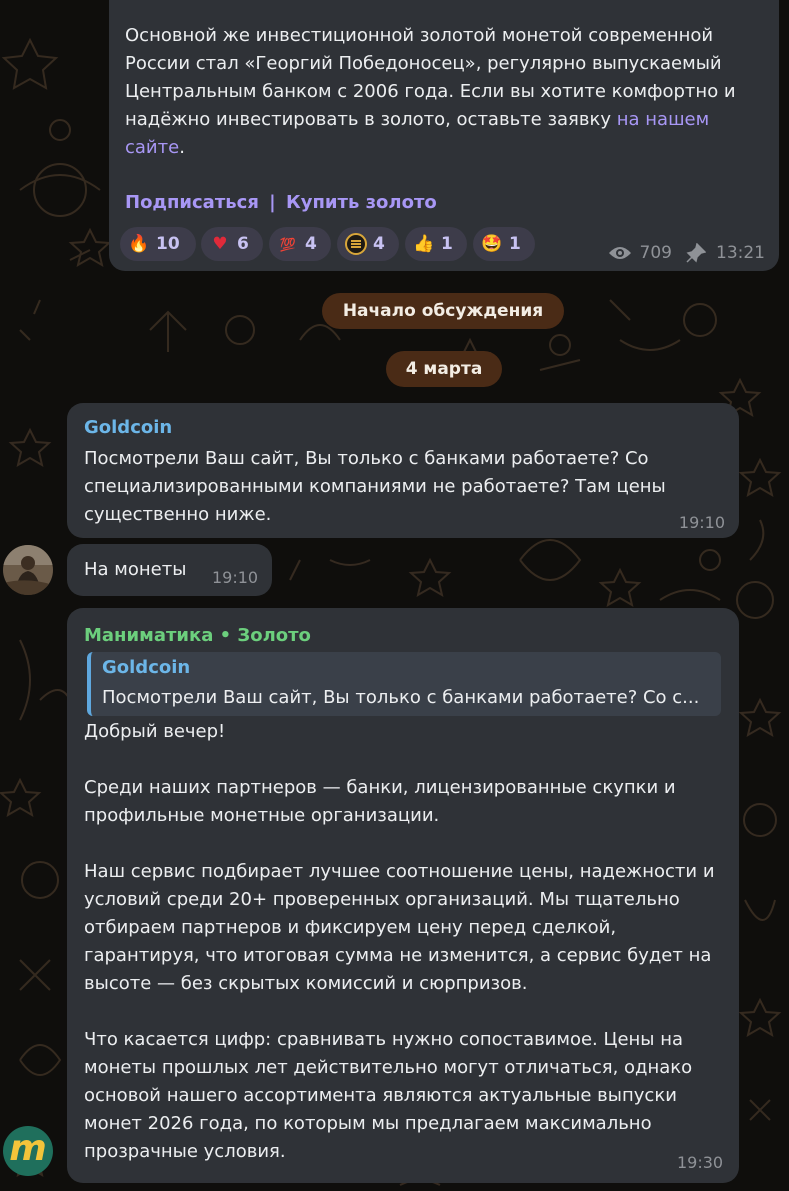  Describe the element at coordinates (444, 369) in the screenshot. I see `date-separator: 4 марта` at that location.